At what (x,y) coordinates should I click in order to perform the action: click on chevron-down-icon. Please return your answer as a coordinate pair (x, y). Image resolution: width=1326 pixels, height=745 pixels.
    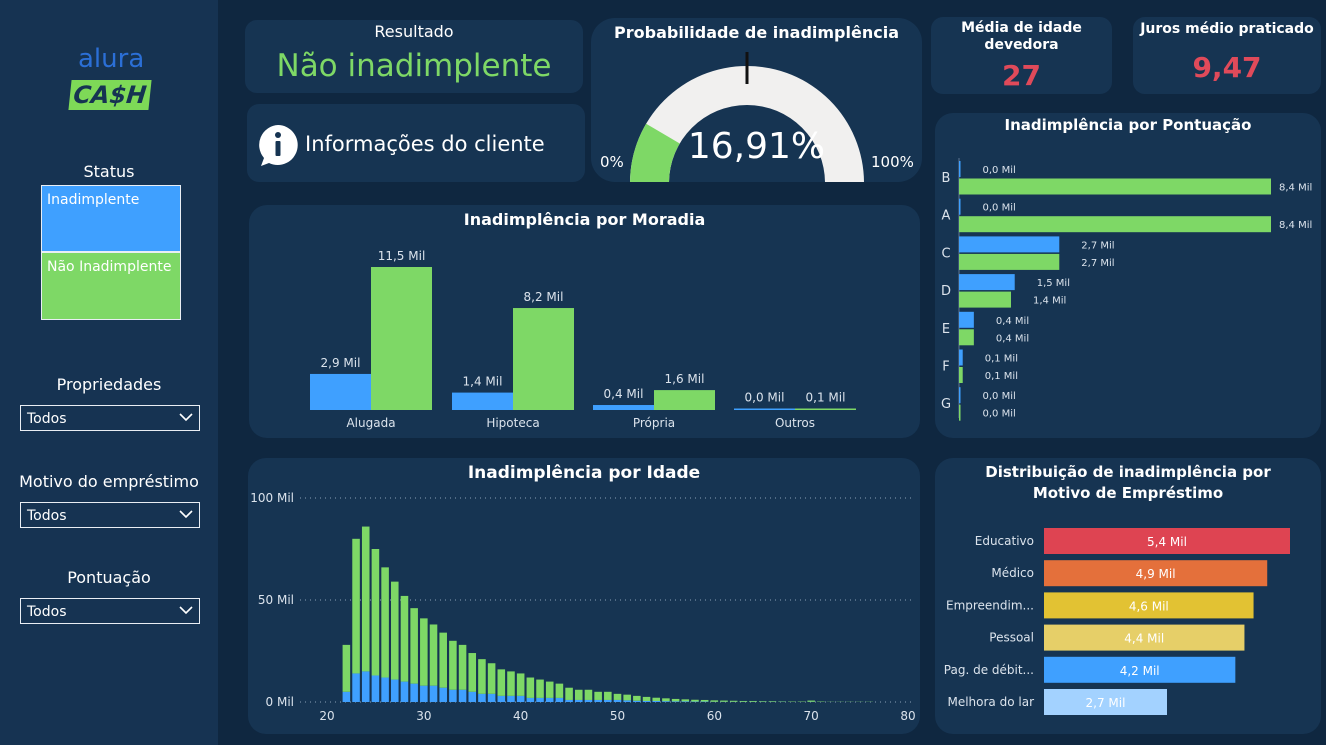
    Looking at the image, I should click on (186, 514).